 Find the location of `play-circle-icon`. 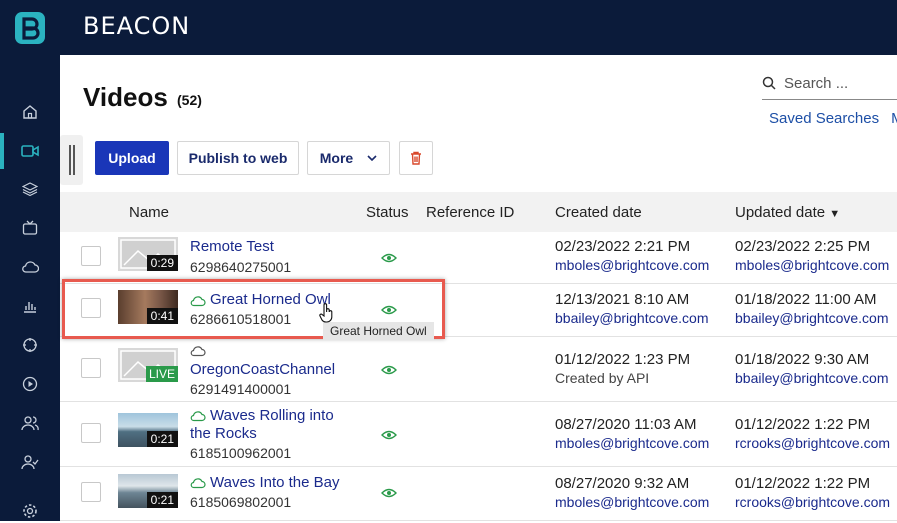

play-circle-icon is located at coordinates (30, 384).